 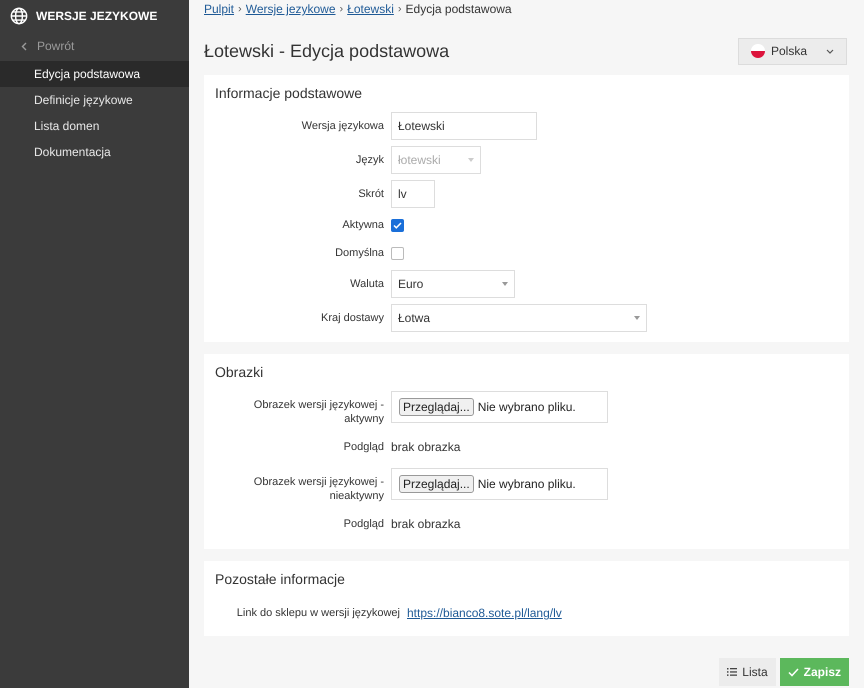 I want to click on text-input: lv, so click(x=413, y=194).